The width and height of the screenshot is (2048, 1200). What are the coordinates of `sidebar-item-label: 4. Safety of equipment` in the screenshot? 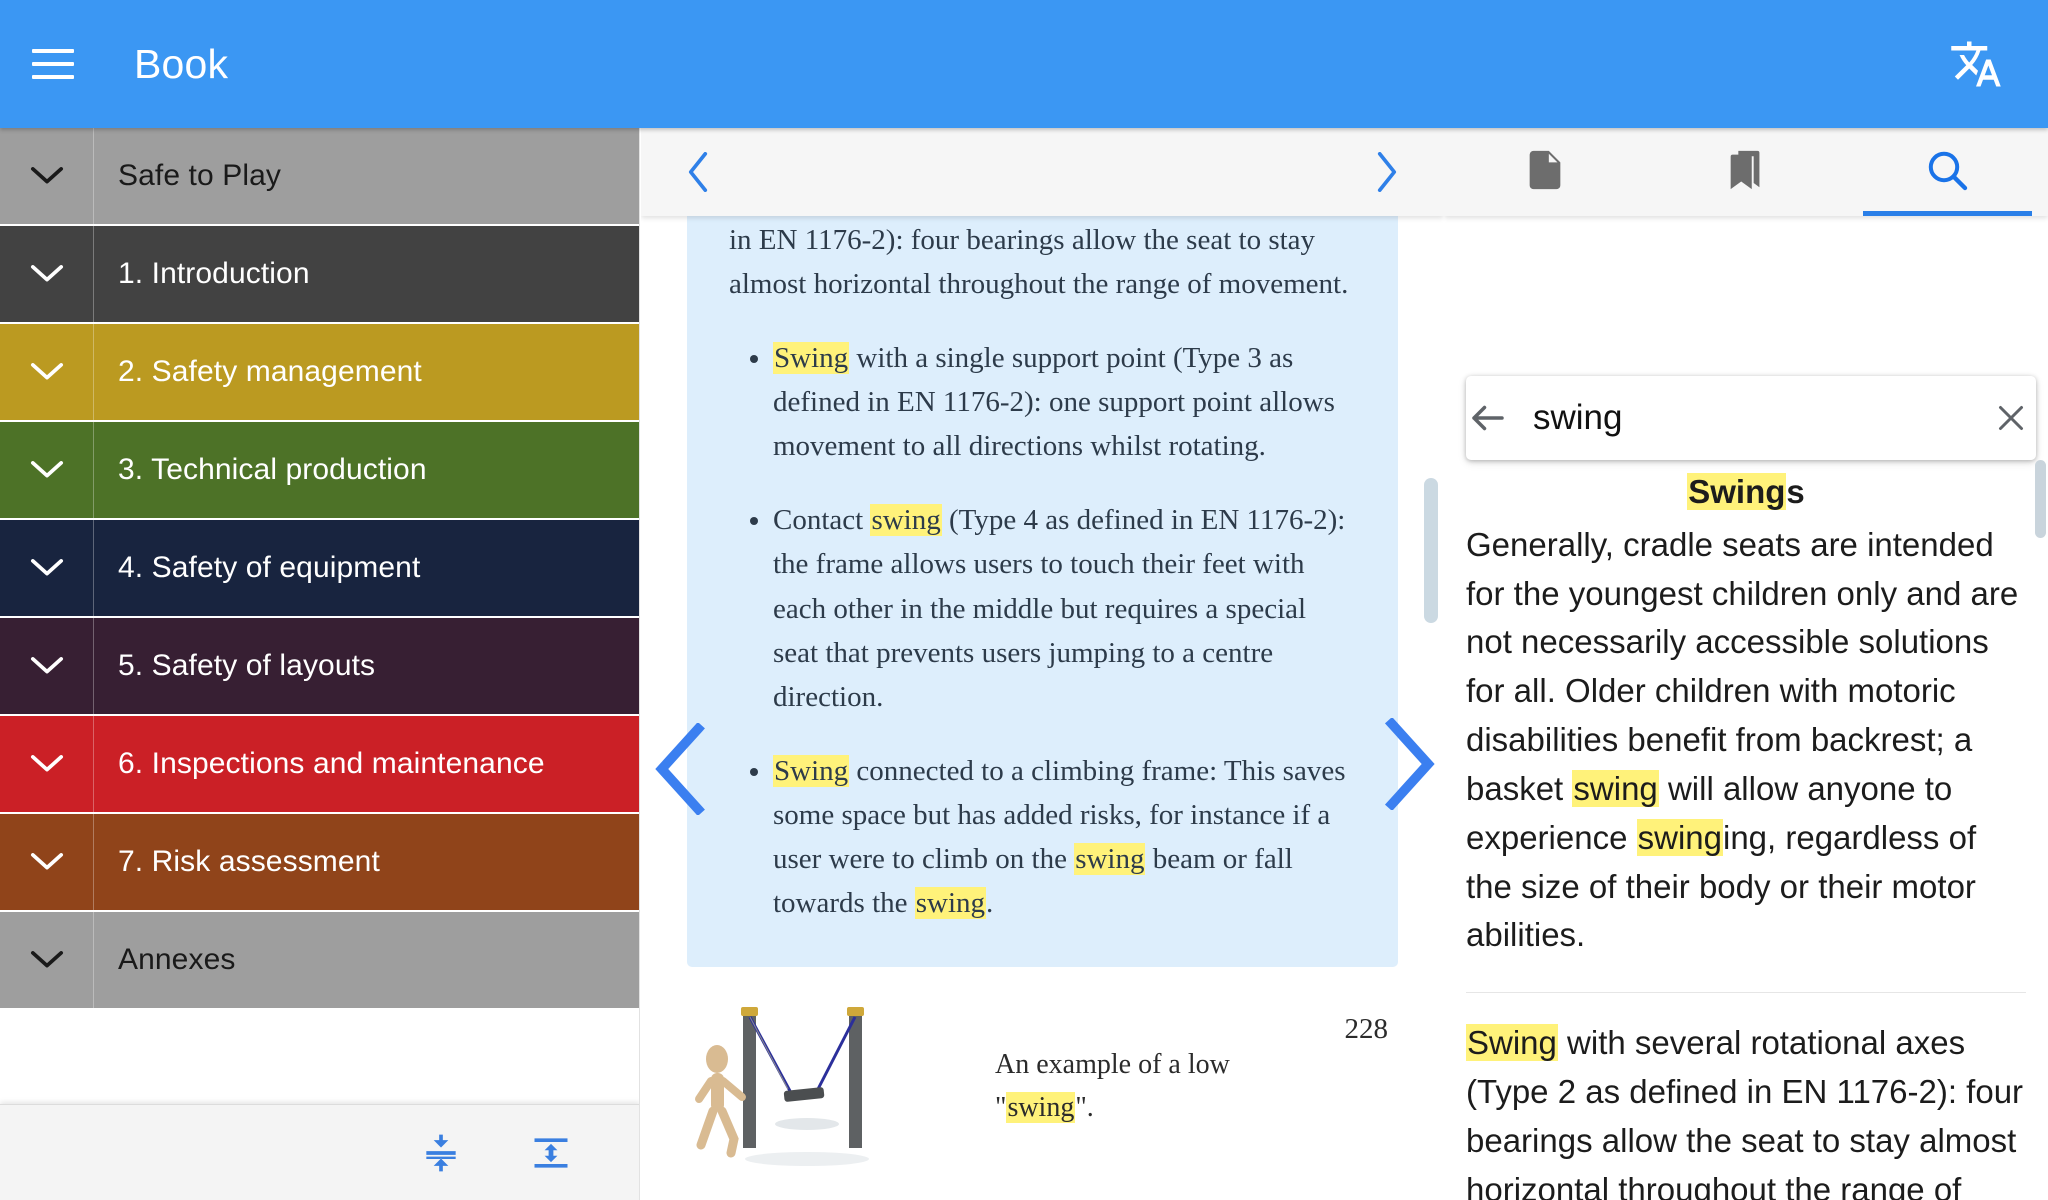 It's located at (269, 567).